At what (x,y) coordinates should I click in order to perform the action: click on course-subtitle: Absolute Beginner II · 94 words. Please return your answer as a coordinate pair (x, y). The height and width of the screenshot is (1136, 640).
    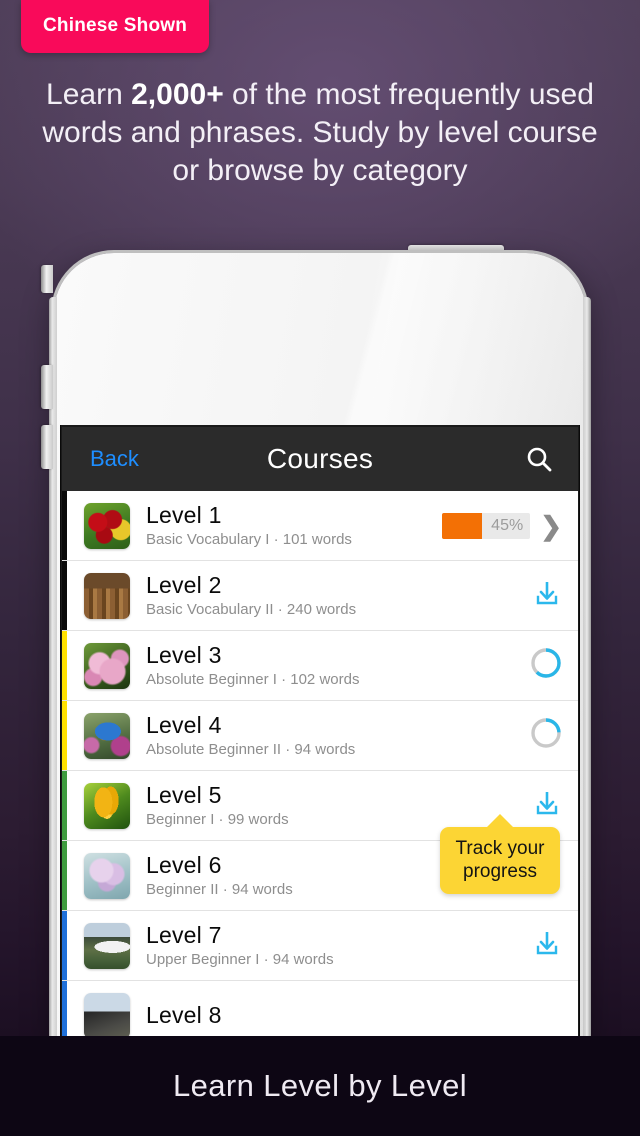
    Looking at the image, I should click on (251, 749).